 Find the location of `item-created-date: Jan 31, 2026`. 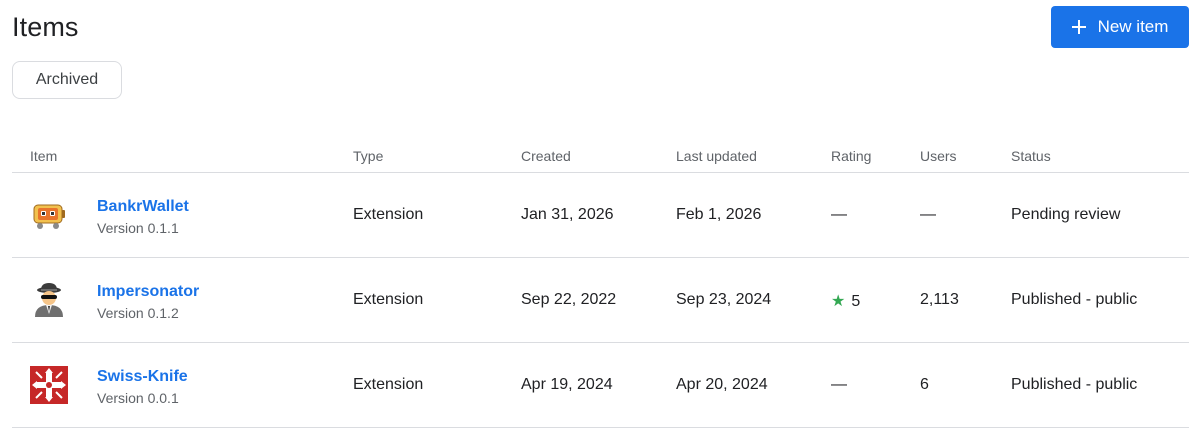

item-created-date: Jan 31, 2026 is located at coordinates (567, 214).